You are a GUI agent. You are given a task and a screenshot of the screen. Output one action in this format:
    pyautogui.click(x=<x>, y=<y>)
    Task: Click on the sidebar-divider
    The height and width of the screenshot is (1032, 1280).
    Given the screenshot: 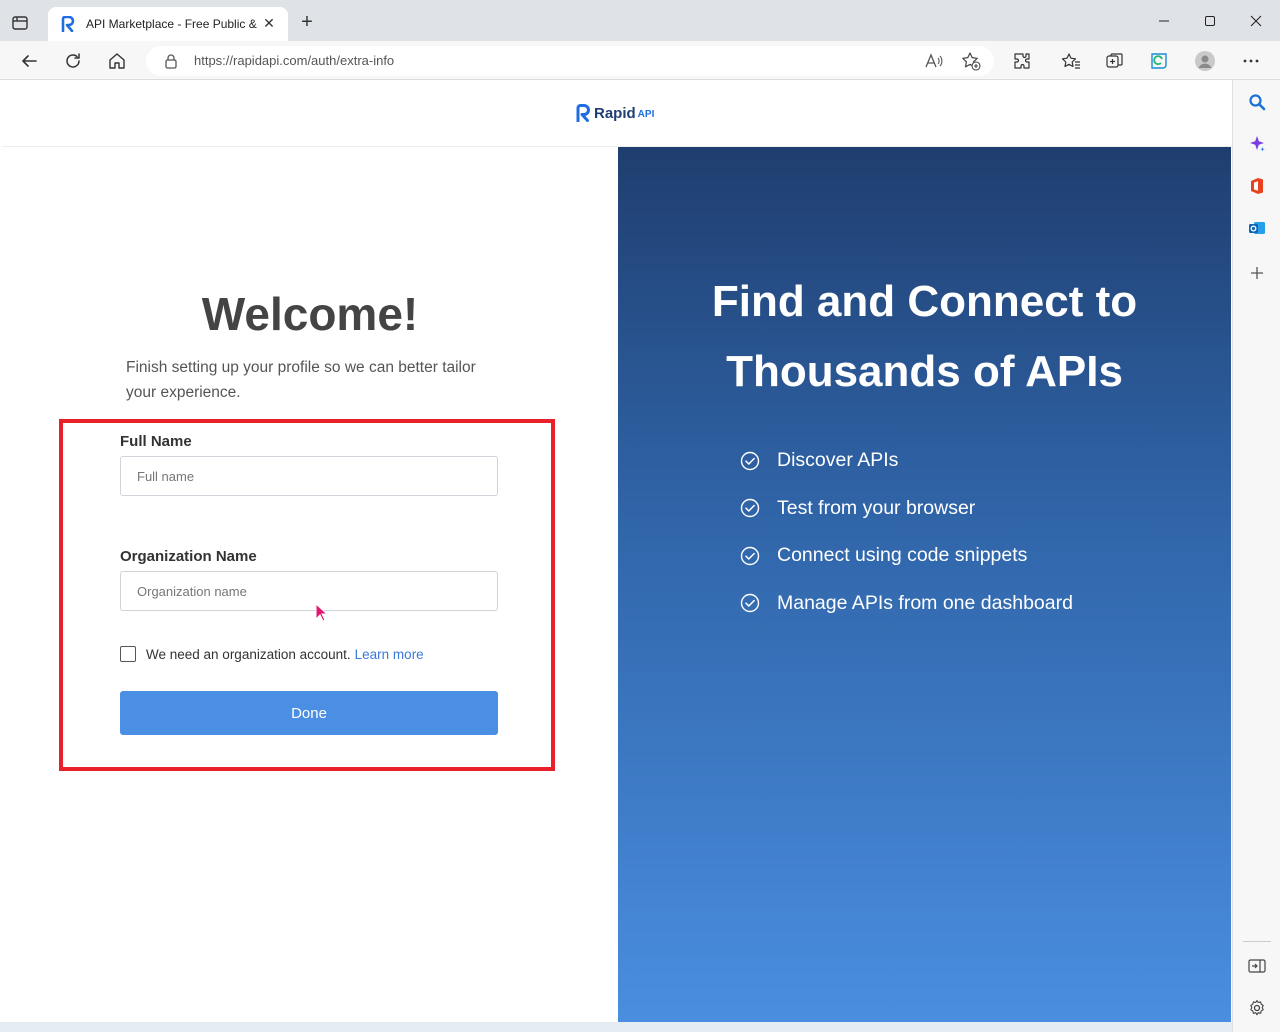 What is the action you would take?
    pyautogui.click(x=1257, y=941)
    